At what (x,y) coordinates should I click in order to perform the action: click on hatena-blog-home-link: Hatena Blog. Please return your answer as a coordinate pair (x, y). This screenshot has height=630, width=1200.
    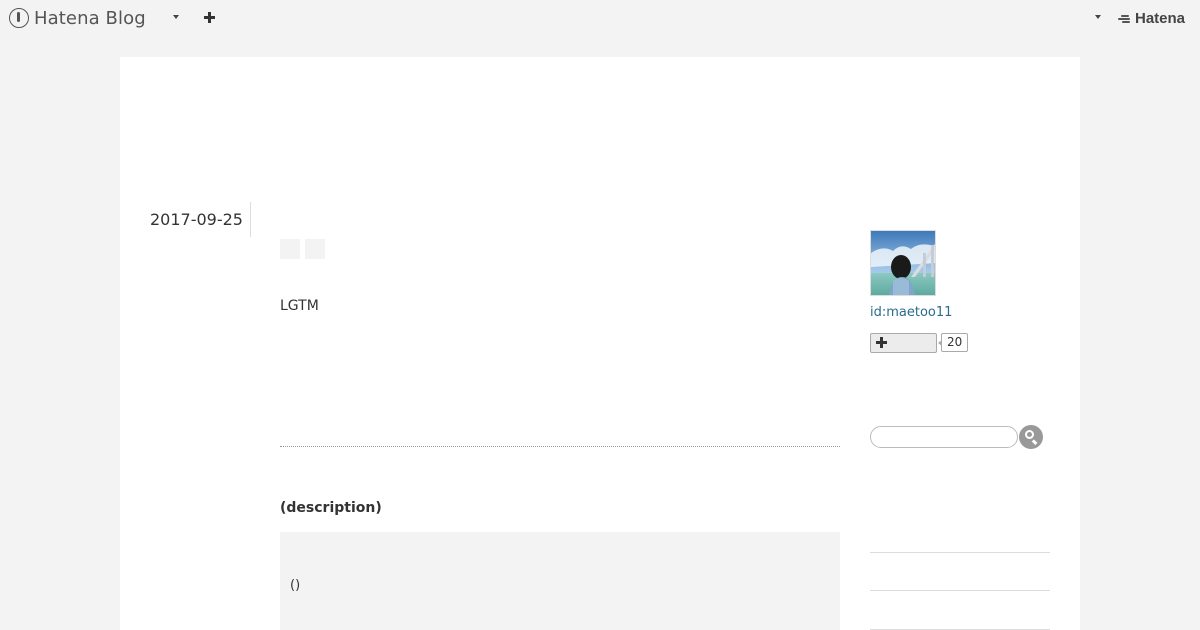
    Looking at the image, I should click on (77, 18).